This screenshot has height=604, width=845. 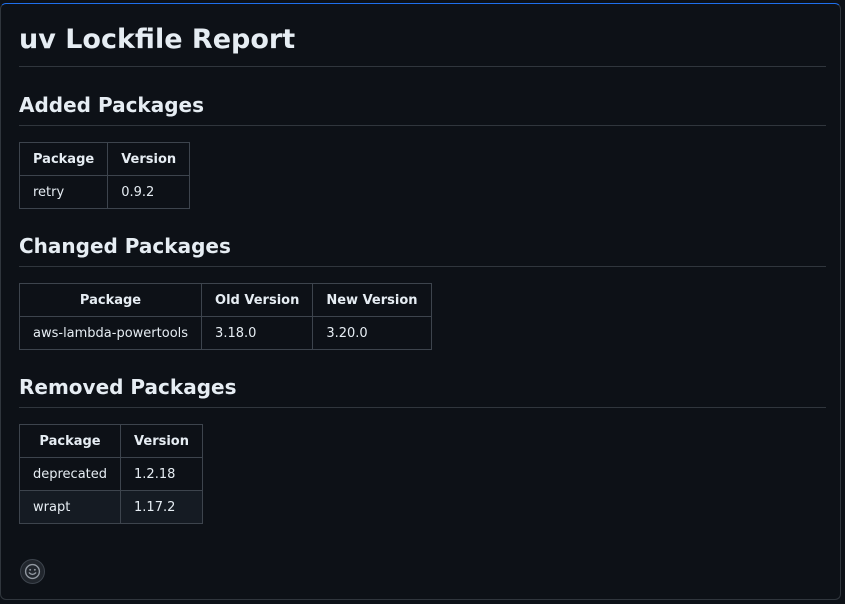 What do you see at coordinates (63, 192) in the screenshot?
I see `package-name: retry` at bounding box center [63, 192].